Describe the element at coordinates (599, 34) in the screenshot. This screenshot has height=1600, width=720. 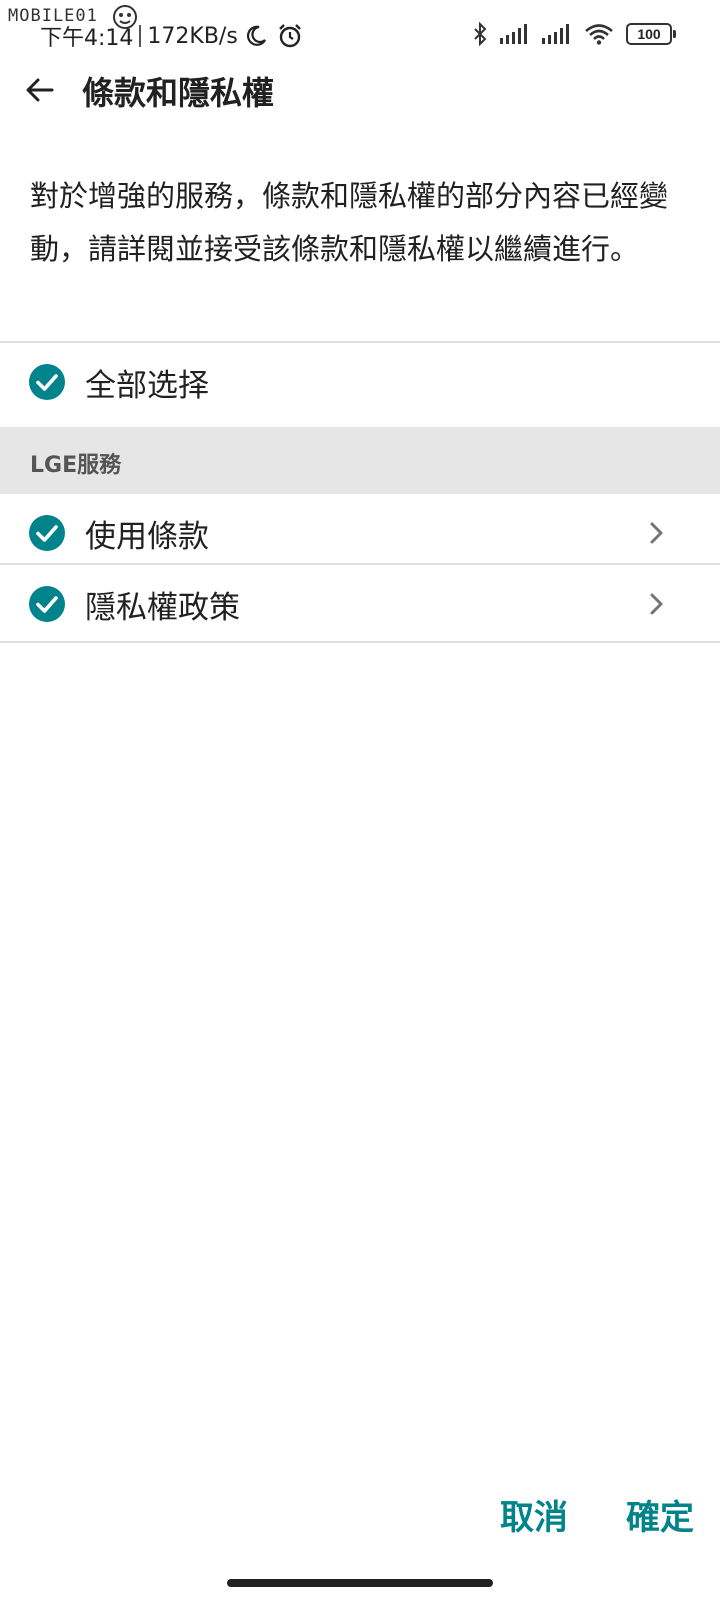
I see `wifi-icon` at that location.